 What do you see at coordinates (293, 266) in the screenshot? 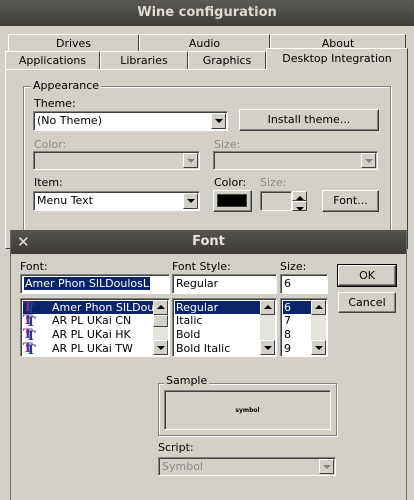
I see `font-size-label: Size:` at bounding box center [293, 266].